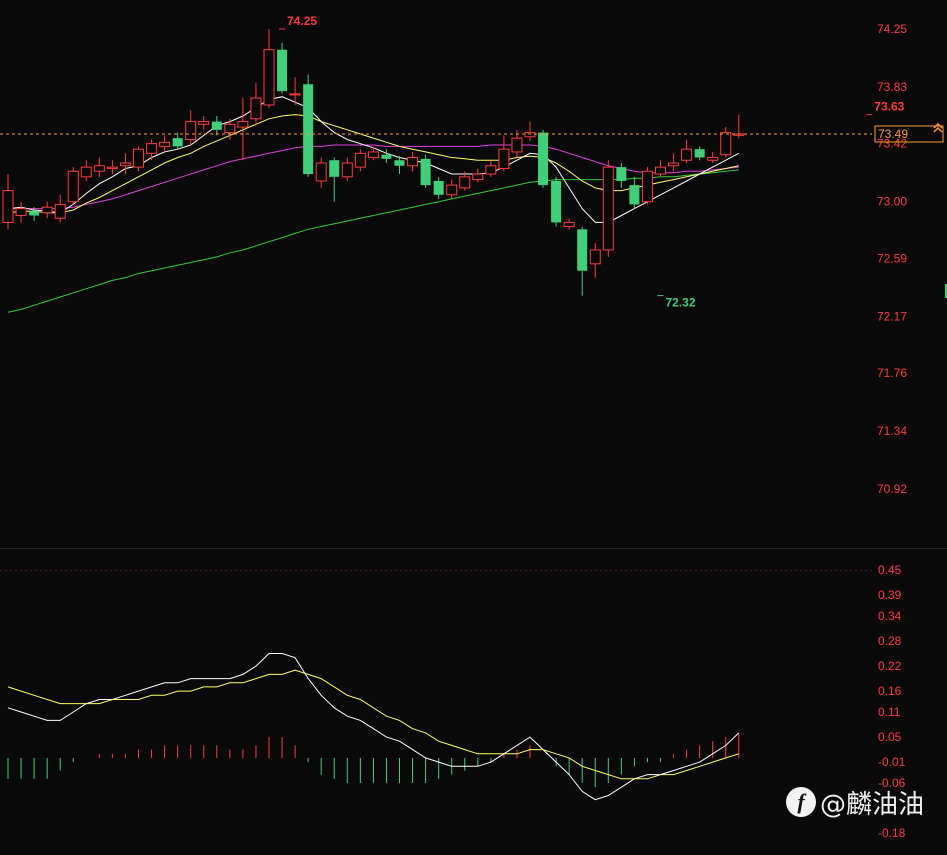  I want to click on macd-axis-tick-label: 0.39, so click(890, 595).